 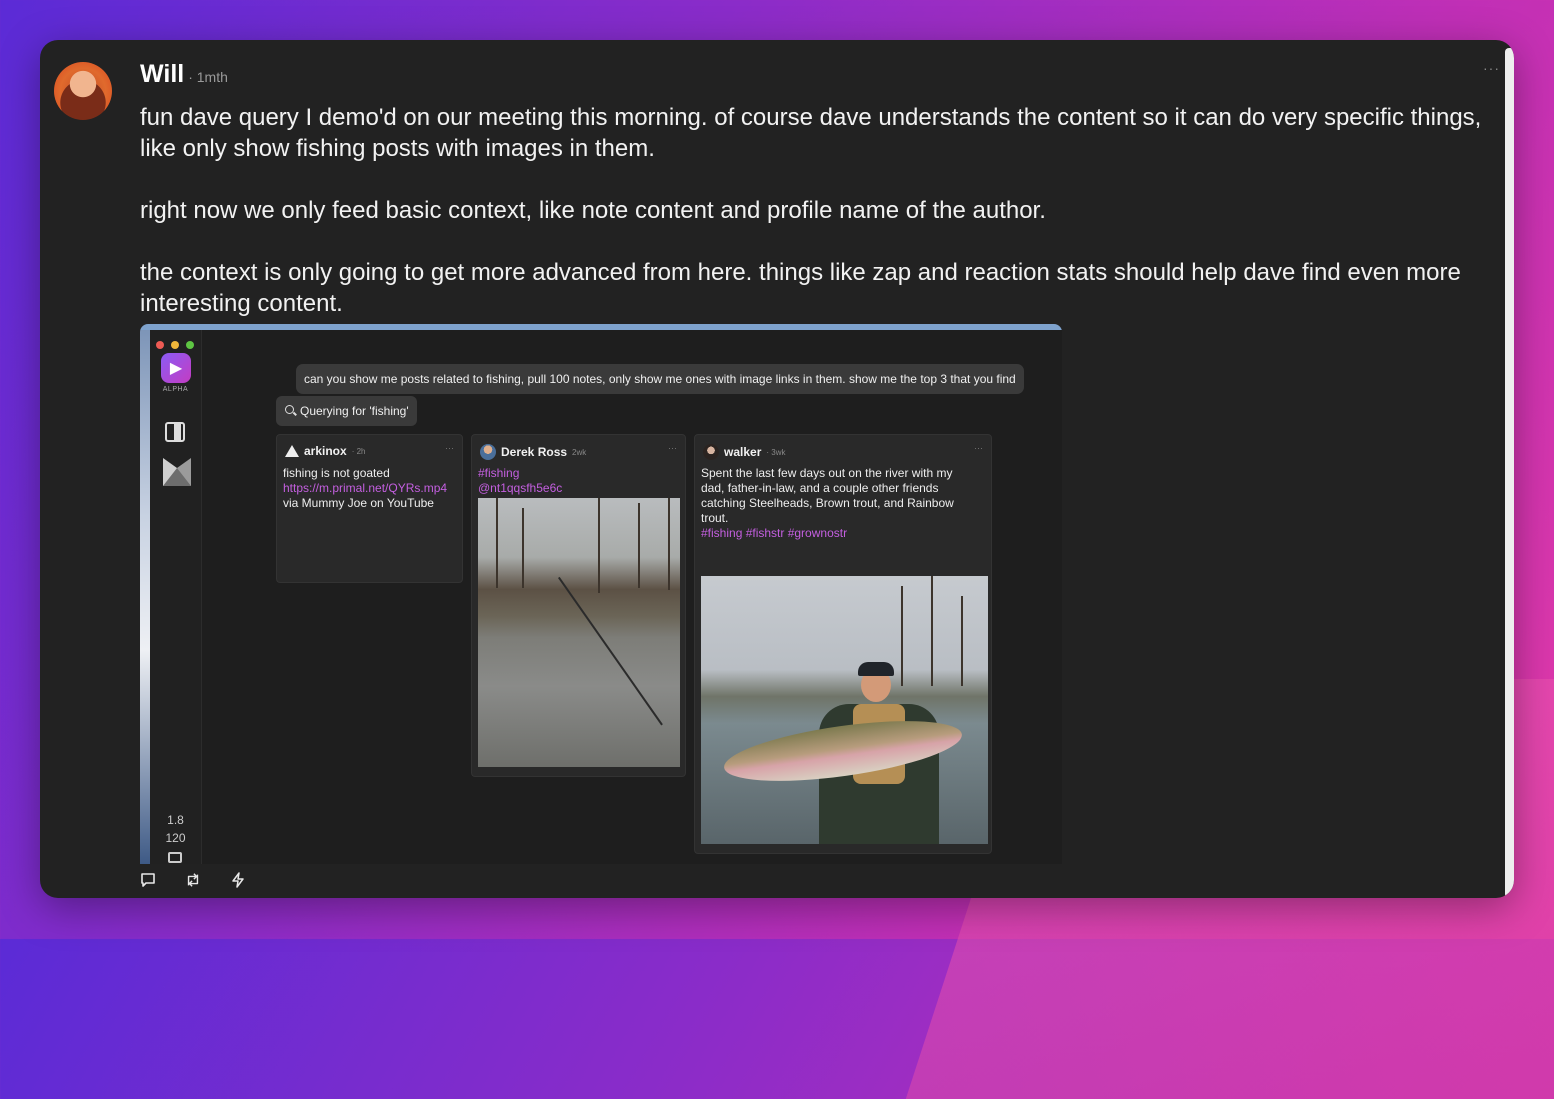 I want to click on post-text-line: fishing is not goated, so click(x=336, y=473).